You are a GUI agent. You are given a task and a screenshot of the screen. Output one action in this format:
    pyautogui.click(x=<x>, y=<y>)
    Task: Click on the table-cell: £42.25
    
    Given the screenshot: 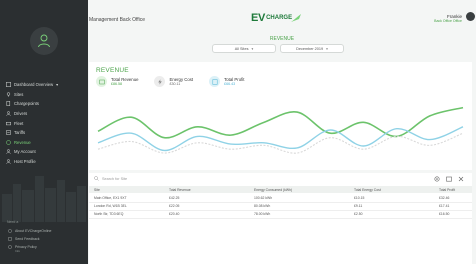 What is the action you would take?
    pyautogui.click(x=174, y=197)
    